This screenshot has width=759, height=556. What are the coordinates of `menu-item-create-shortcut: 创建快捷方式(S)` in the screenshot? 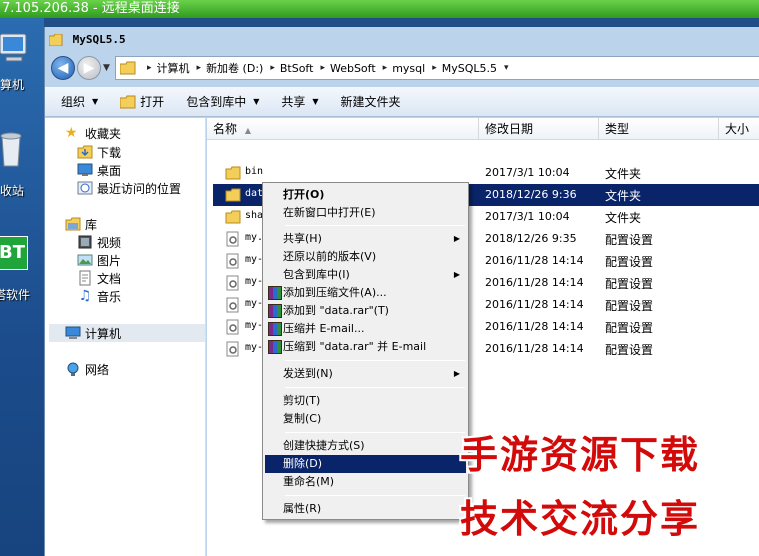 It's located at (365, 446).